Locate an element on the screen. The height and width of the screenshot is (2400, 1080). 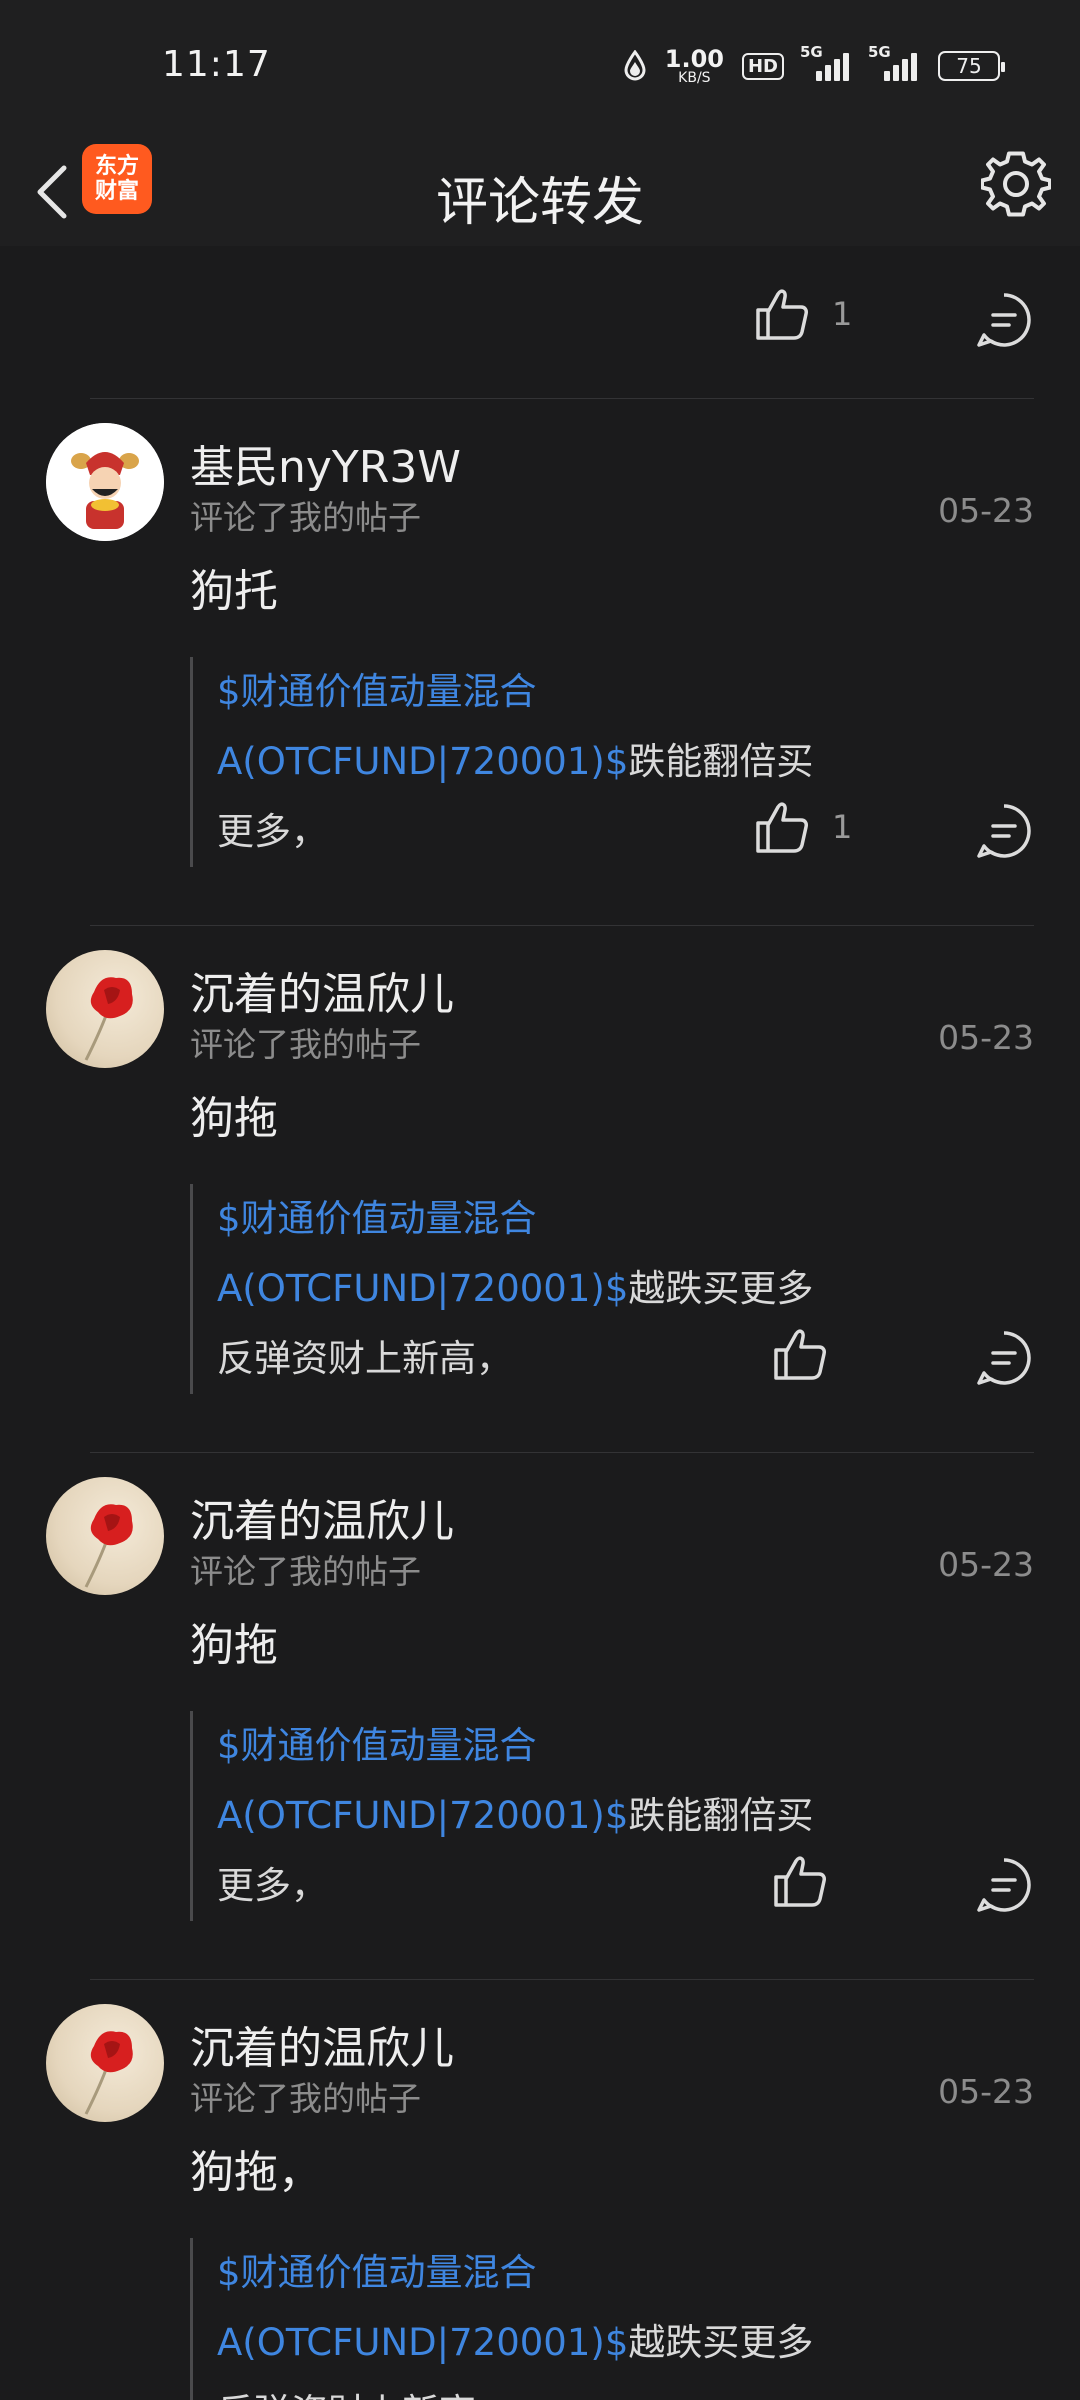
list-item: 1 is located at coordinates (540, 322).